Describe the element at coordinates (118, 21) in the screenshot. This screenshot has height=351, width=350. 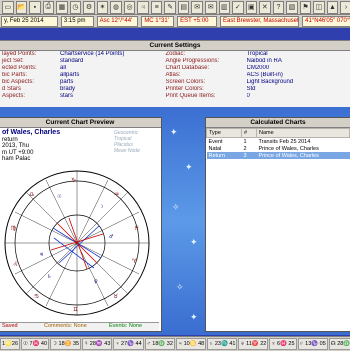
I see `ascendant-field: Asc 12°/°44'` at that location.